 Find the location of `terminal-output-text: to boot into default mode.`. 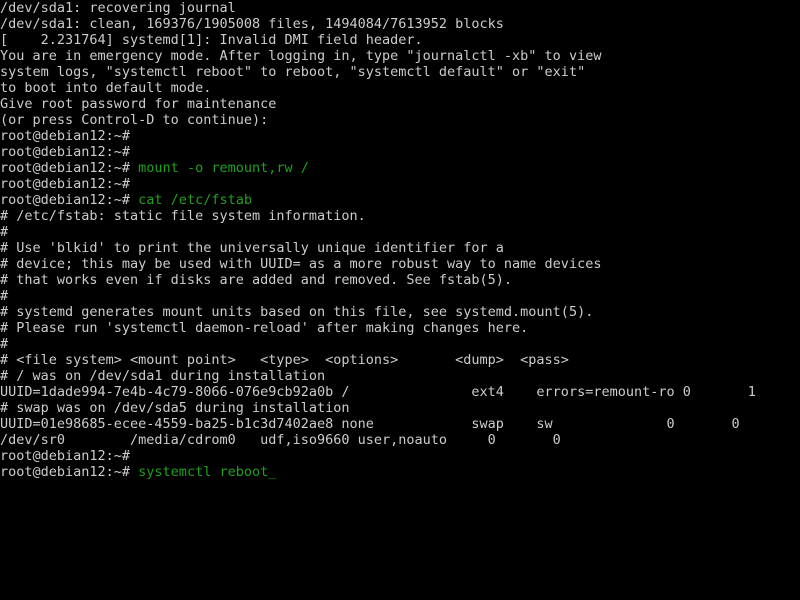

terminal-output-text: to boot into default mode. is located at coordinates (106, 88).